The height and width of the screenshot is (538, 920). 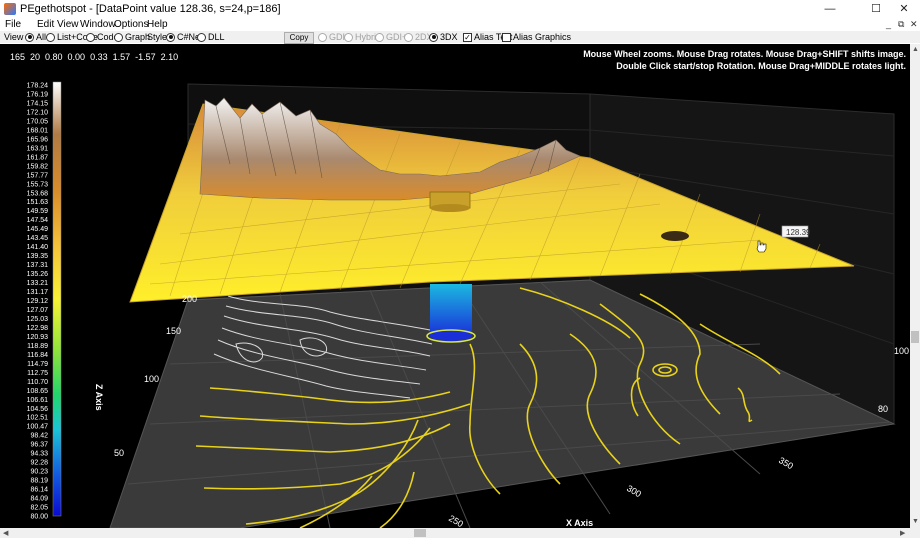 I want to click on z-tick-200: 200, so click(x=189, y=299).